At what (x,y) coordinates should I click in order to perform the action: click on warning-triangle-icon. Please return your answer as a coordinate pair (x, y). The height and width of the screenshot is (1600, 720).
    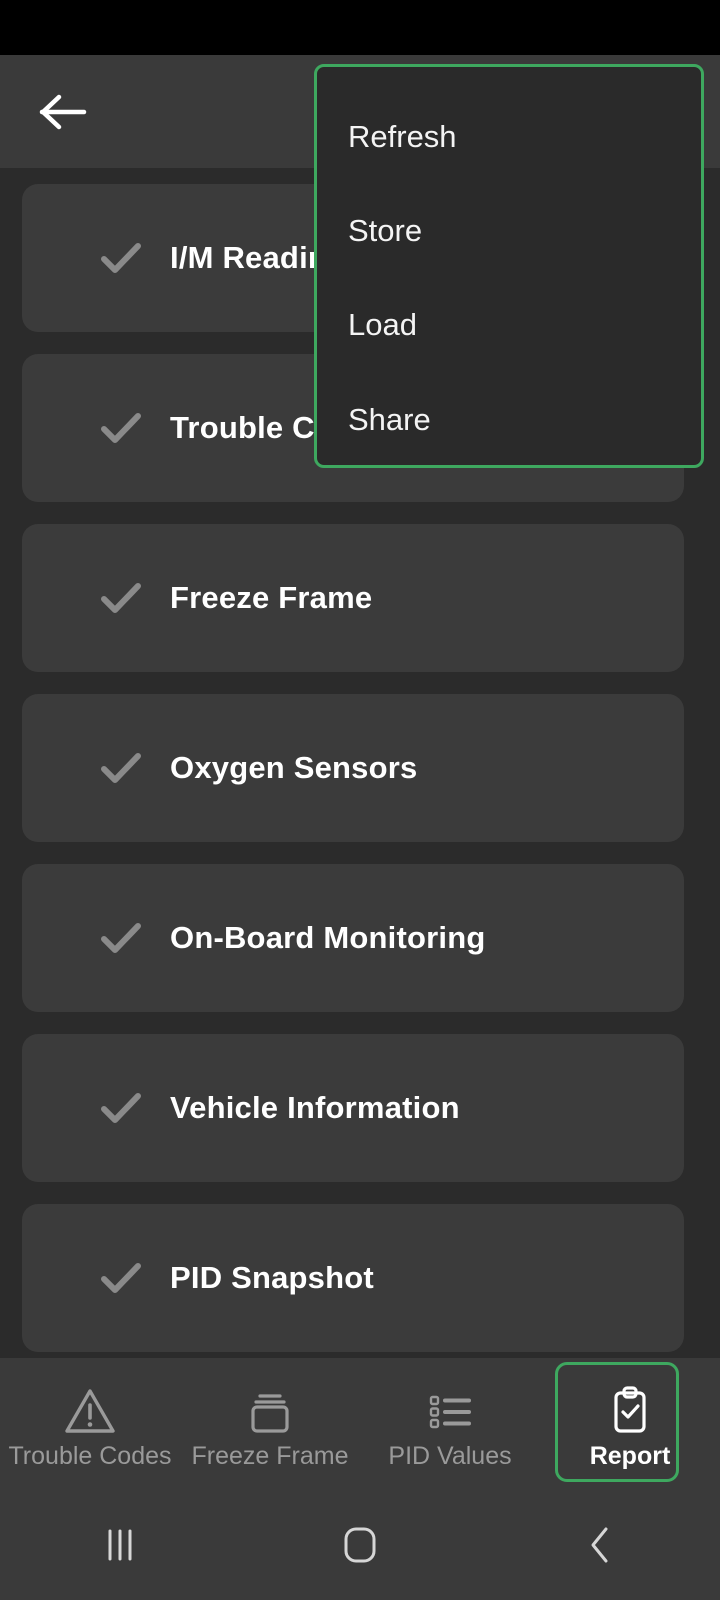
    Looking at the image, I should click on (90, 1411).